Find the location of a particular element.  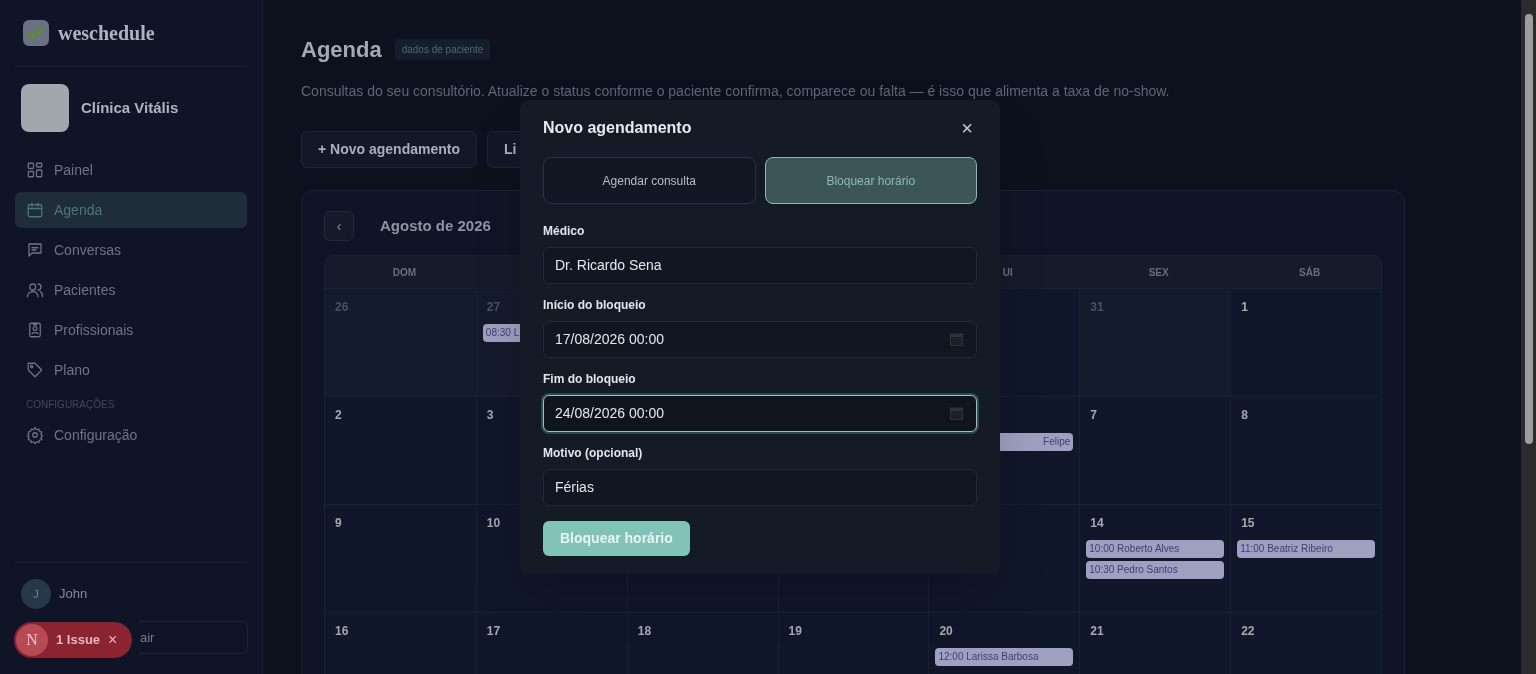

logo-icon is located at coordinates (36, 33).